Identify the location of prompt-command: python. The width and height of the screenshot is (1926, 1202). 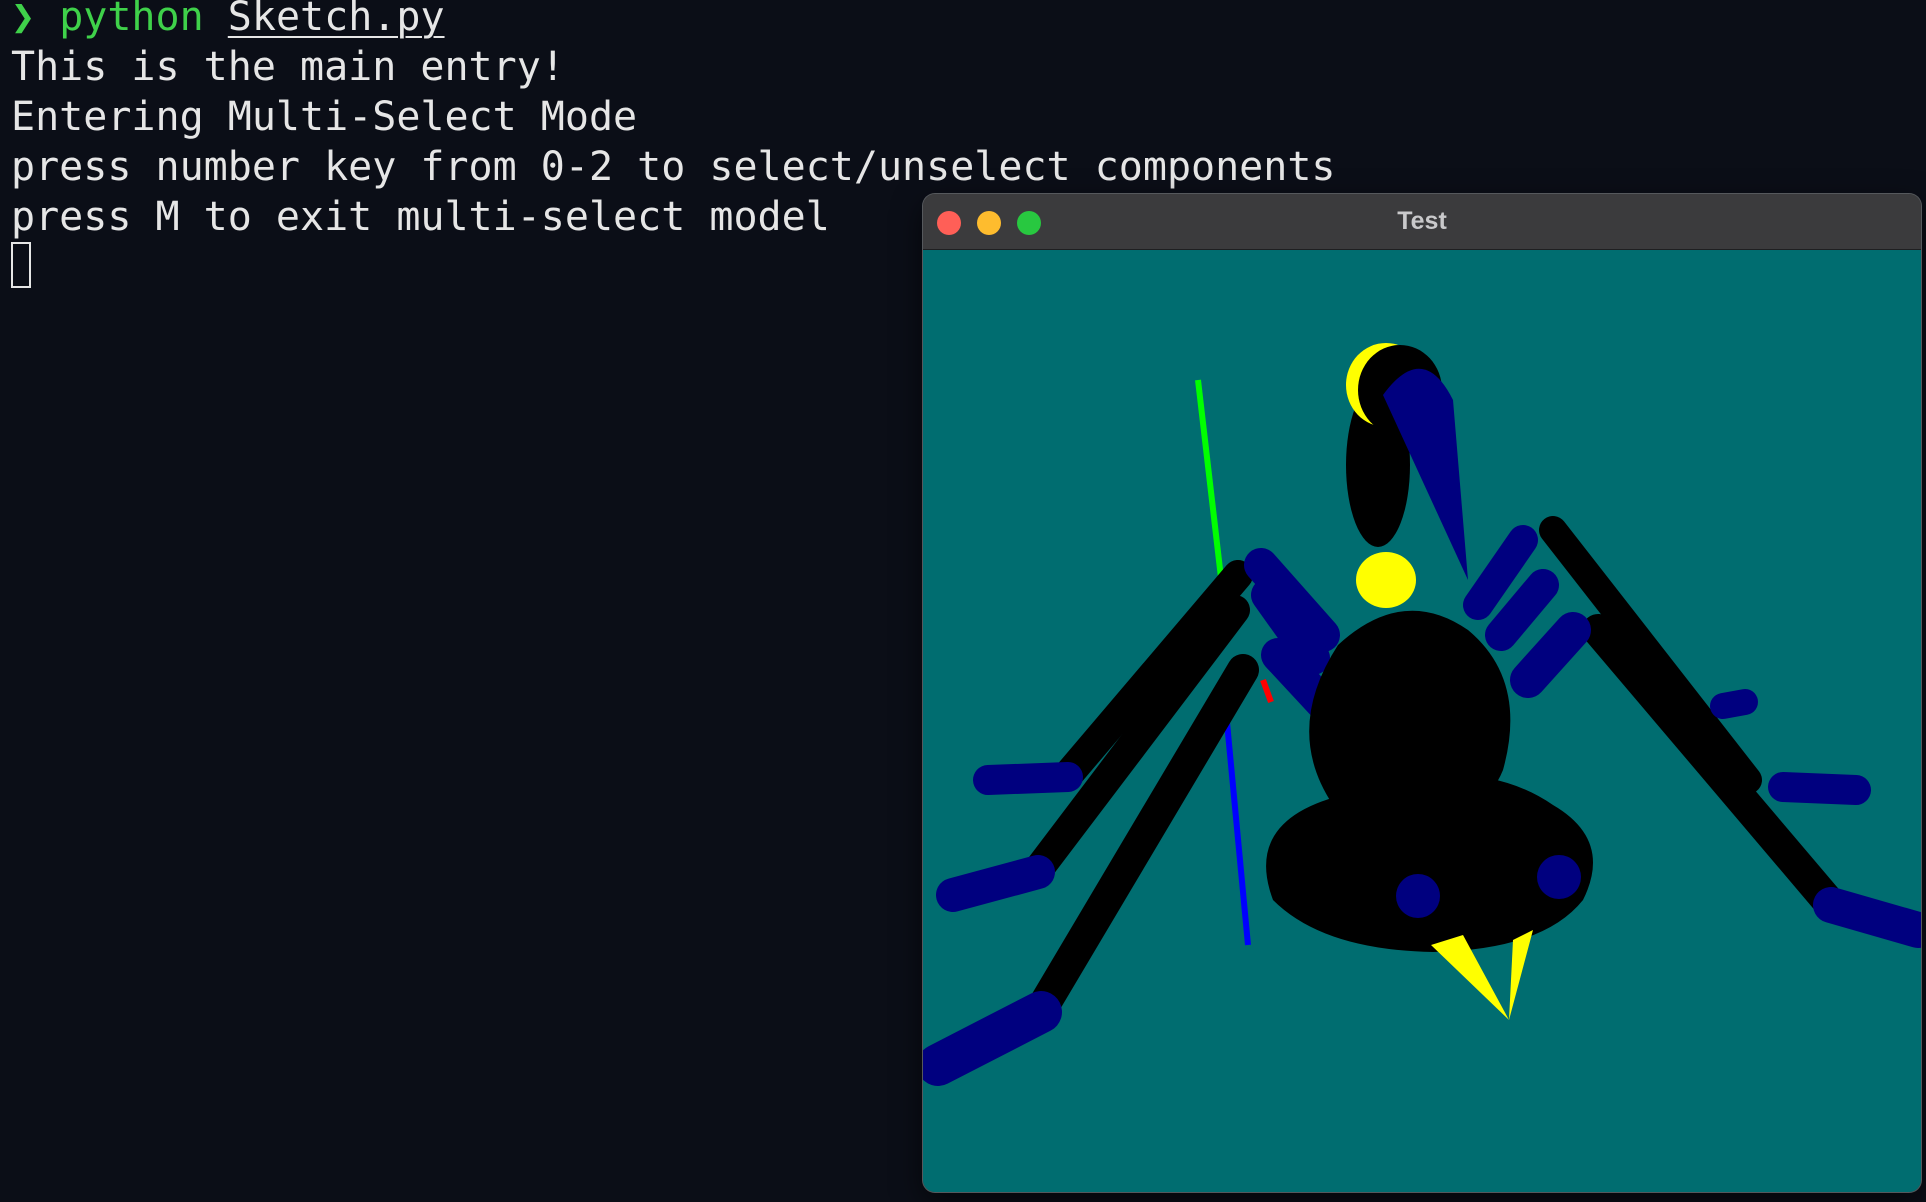
(131, 20).